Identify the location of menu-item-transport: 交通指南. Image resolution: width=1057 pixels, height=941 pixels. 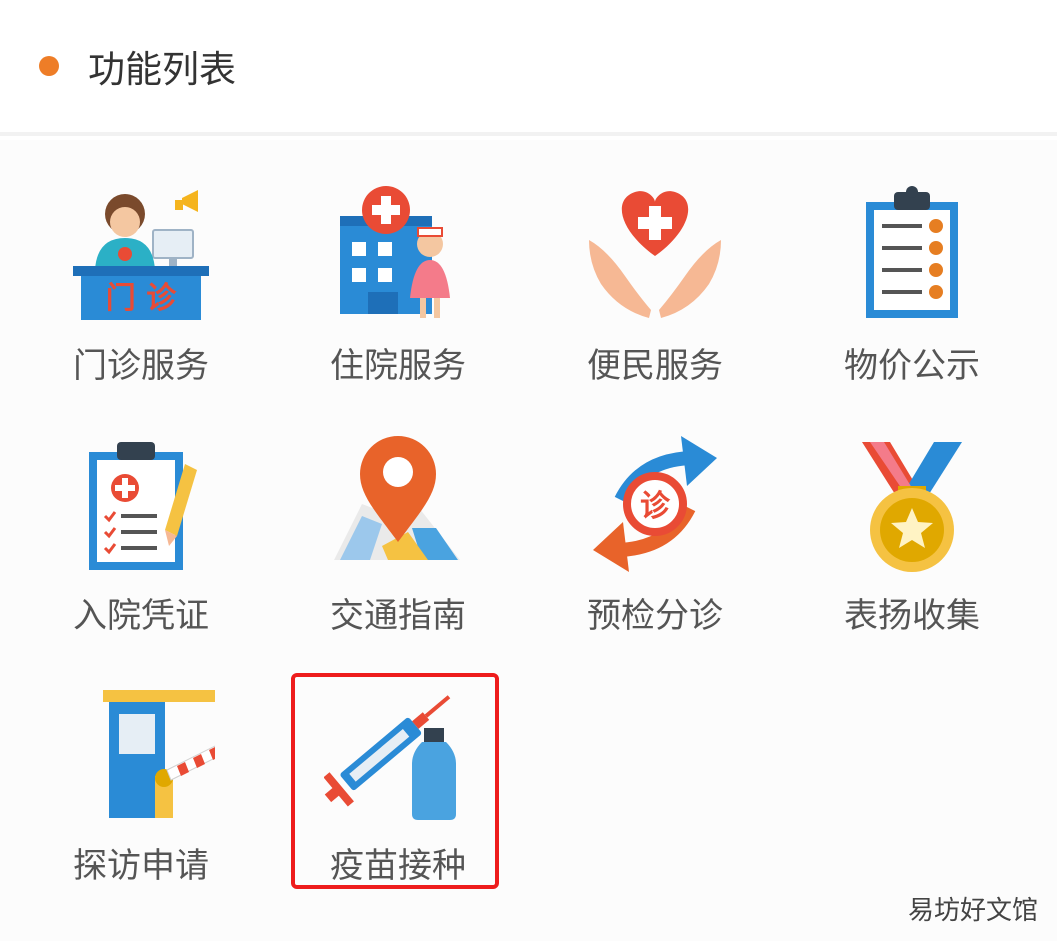
(398, 518).